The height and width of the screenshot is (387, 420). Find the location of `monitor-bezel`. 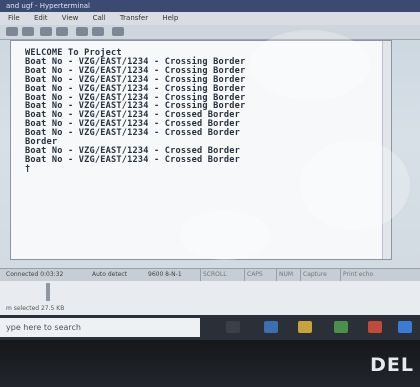

monitor-bezel is located at coordinates (210, 363).